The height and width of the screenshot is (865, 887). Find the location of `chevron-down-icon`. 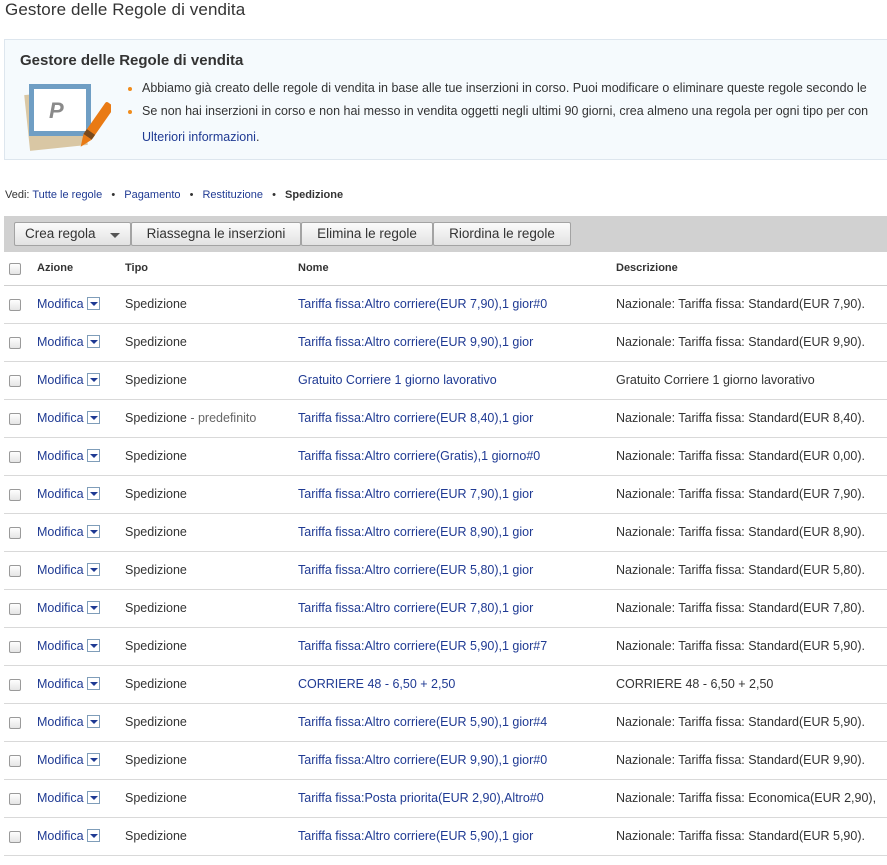

chevron-down-icon is located at coordinates (115, 235).